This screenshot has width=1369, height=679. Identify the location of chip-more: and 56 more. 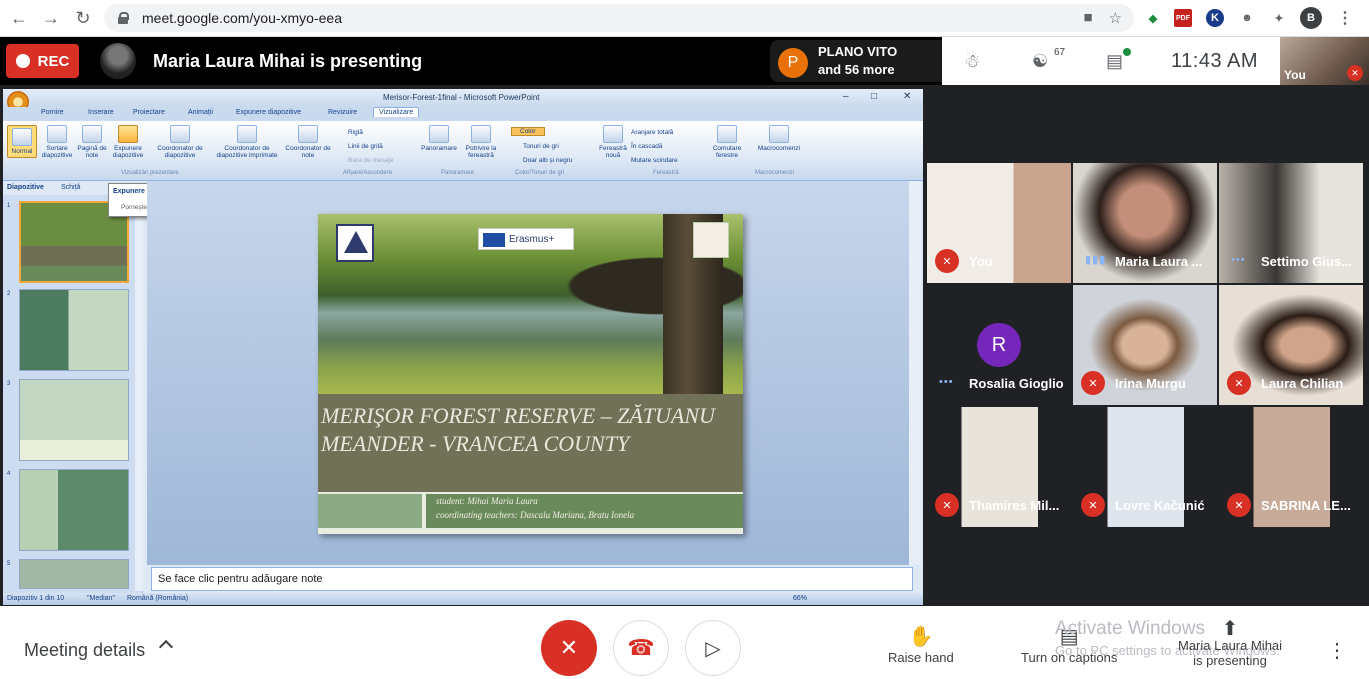
(856, 69).